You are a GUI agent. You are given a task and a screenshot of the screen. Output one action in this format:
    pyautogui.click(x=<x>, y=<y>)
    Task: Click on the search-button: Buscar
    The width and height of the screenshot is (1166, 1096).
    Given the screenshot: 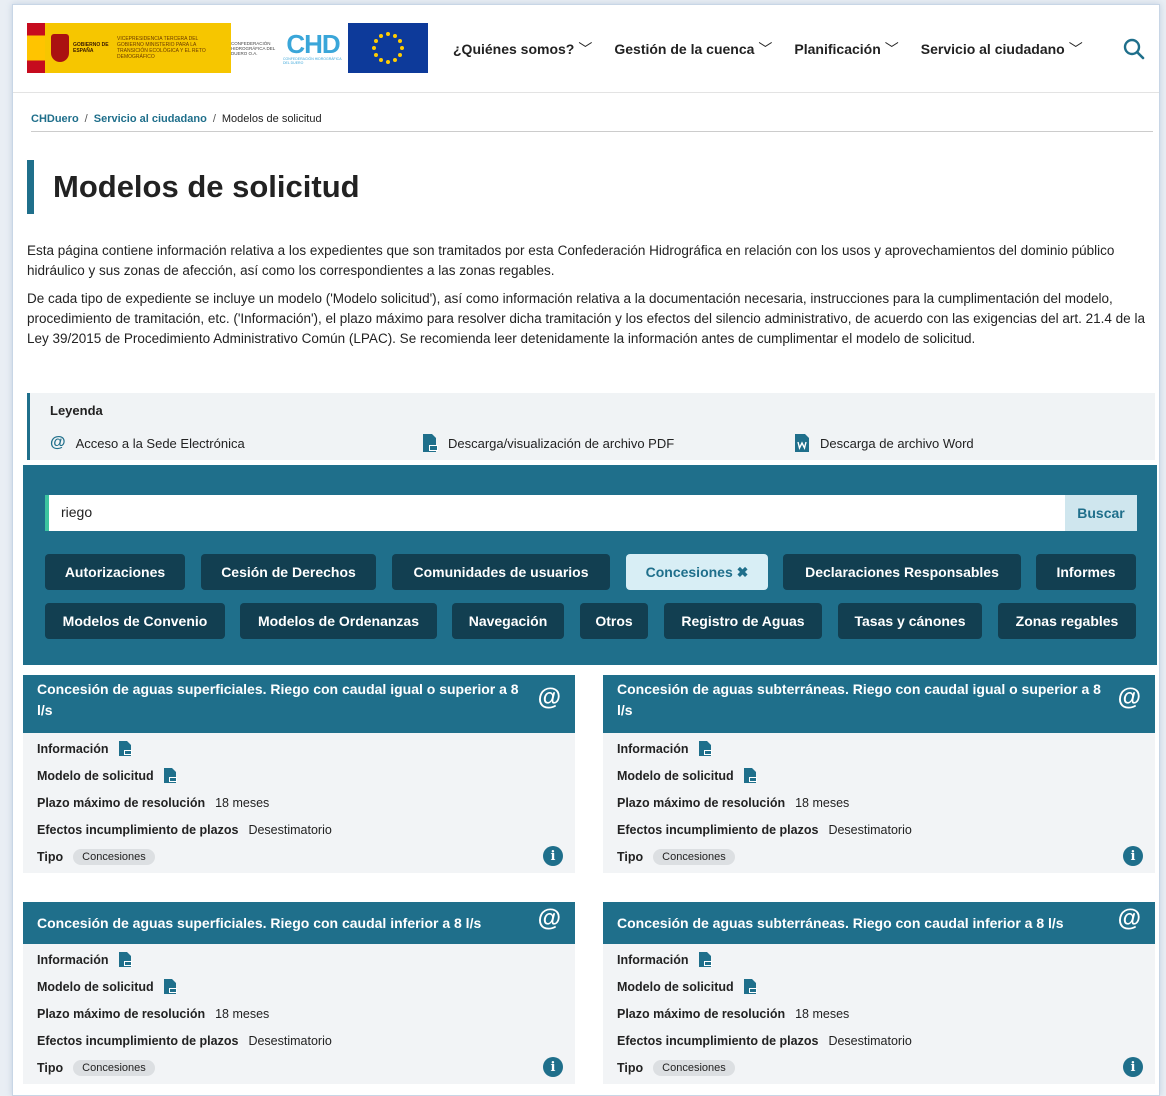 What is the action you would take?
    pyautogui.click(x=1101, y=513)
    